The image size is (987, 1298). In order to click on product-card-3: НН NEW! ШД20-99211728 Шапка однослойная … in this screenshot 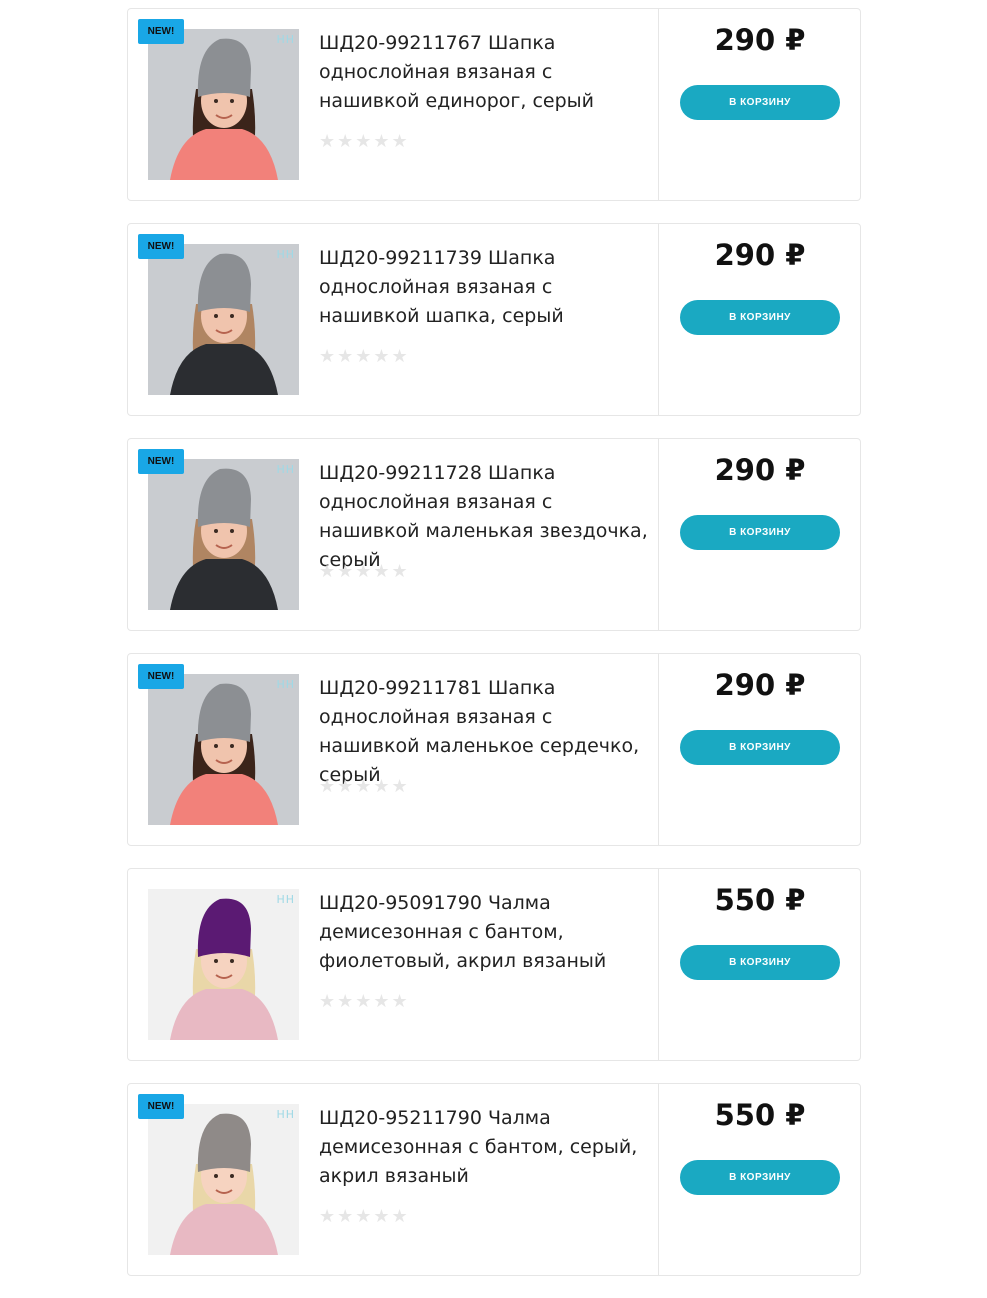, I will do `click(494, 534)`.